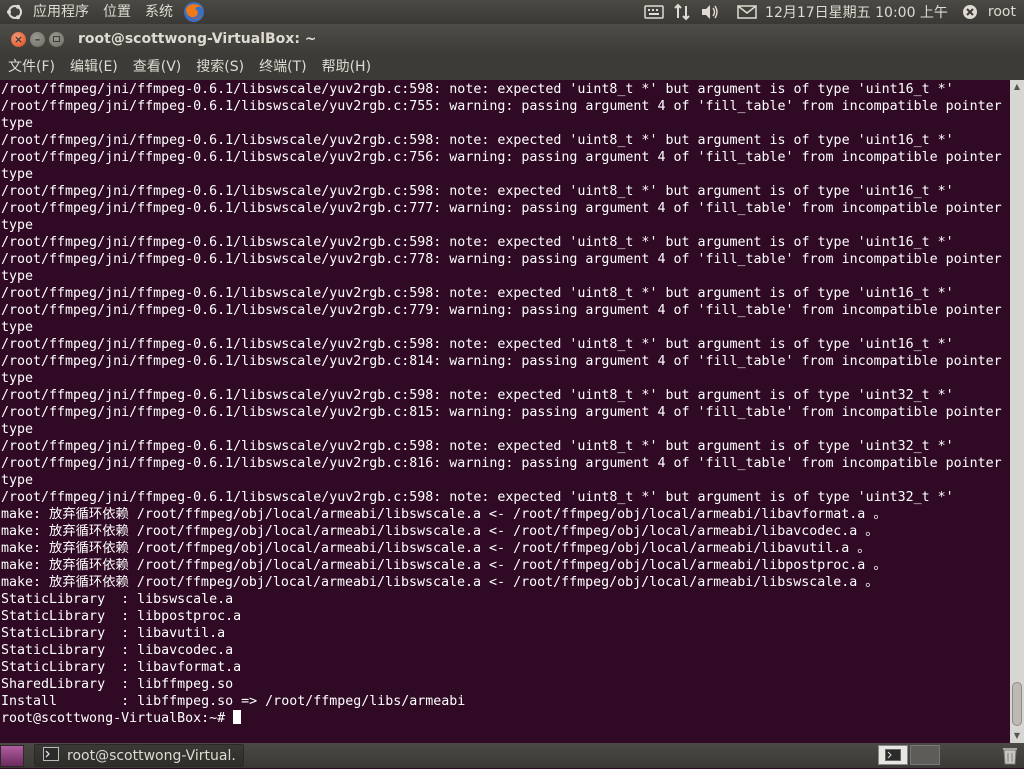 The image size is (1024, 769). I want to click on menu-system: 系统, so click(159, 12).